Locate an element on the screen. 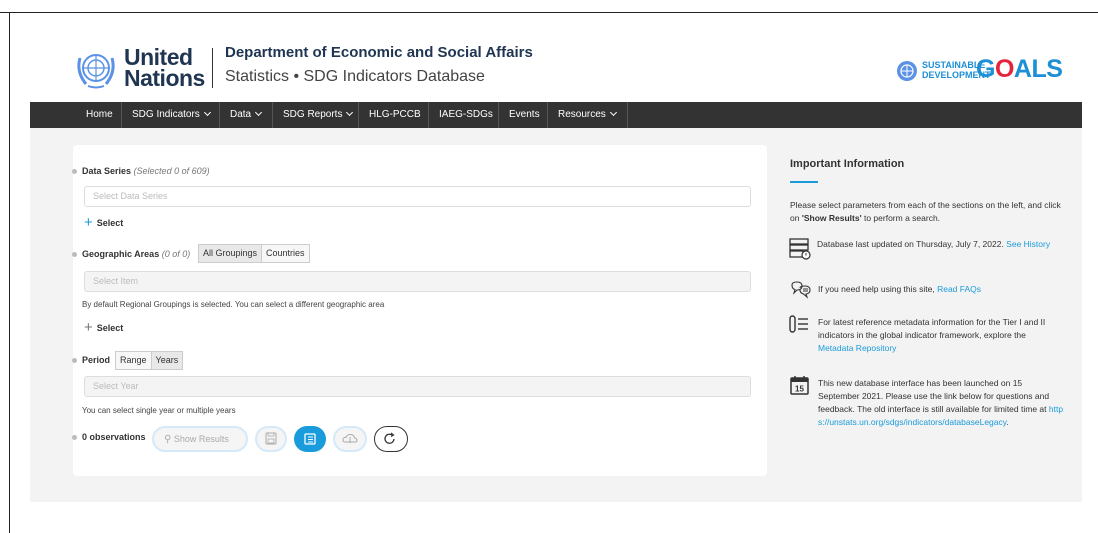 The width and height of the screenshot is (1098, 533). period-heading: Period is located at coordinates (96, 360).